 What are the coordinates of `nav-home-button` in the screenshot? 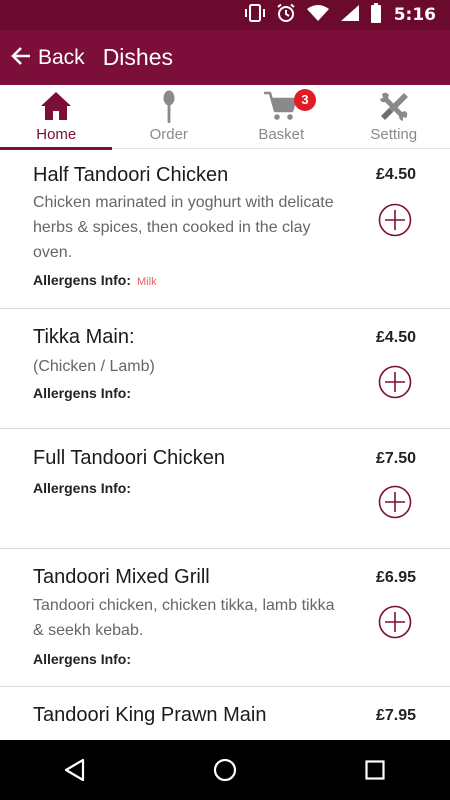 It's located at (225, 770).